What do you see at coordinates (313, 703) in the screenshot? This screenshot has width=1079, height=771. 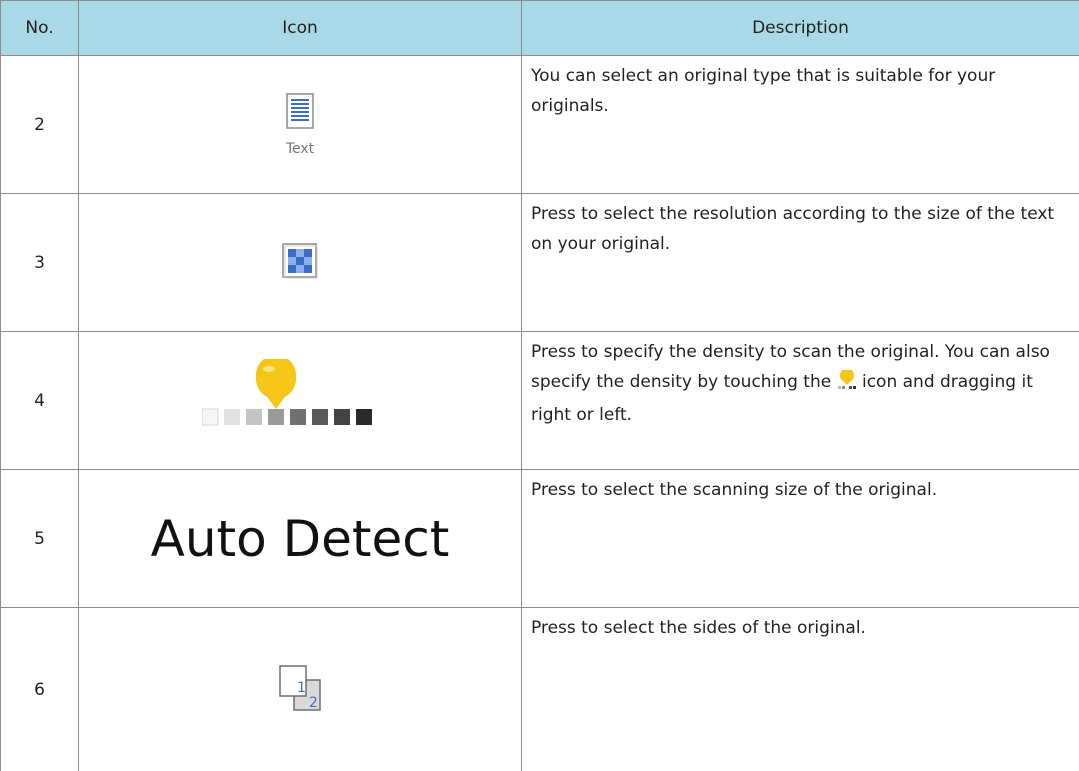 I see `side-digit-2: 2` at bounding box center [313, 703].